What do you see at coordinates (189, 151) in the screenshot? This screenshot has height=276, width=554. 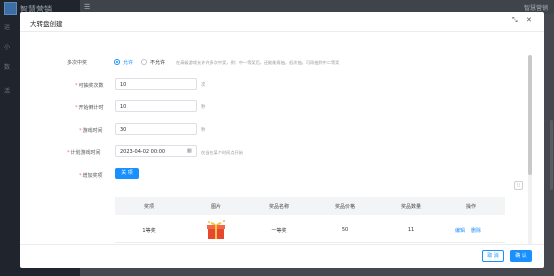 I see `calendar-icon: ▦` at bounding box center [189, 151].